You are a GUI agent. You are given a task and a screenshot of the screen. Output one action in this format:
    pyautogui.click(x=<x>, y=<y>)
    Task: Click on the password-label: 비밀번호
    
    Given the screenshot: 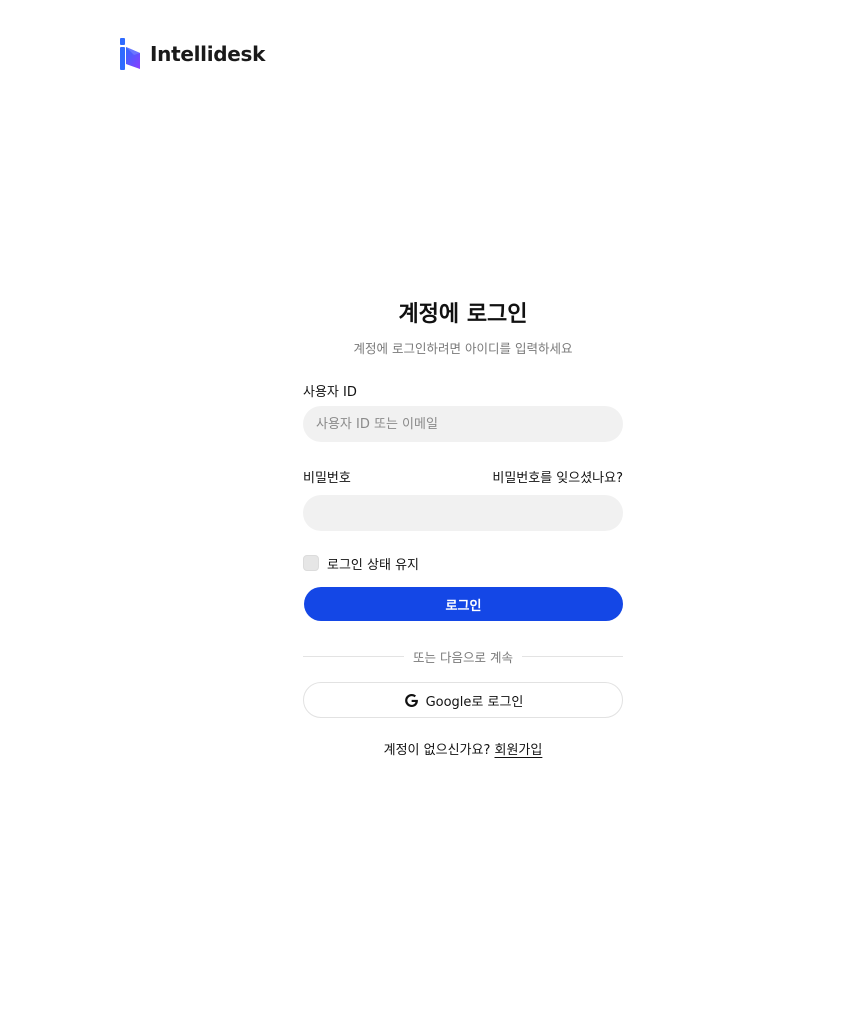 What is the action you would take?
    pyautogui.click(x=327, y=478)
    